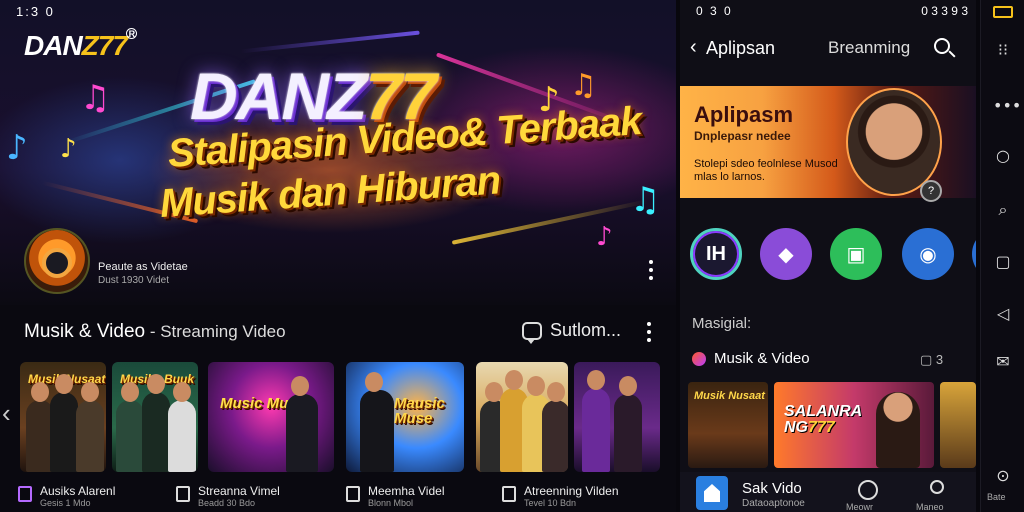  Describe the element at coordinates (35, 11) in the screenshot. I see `status-time: 1:3 0` at that location.